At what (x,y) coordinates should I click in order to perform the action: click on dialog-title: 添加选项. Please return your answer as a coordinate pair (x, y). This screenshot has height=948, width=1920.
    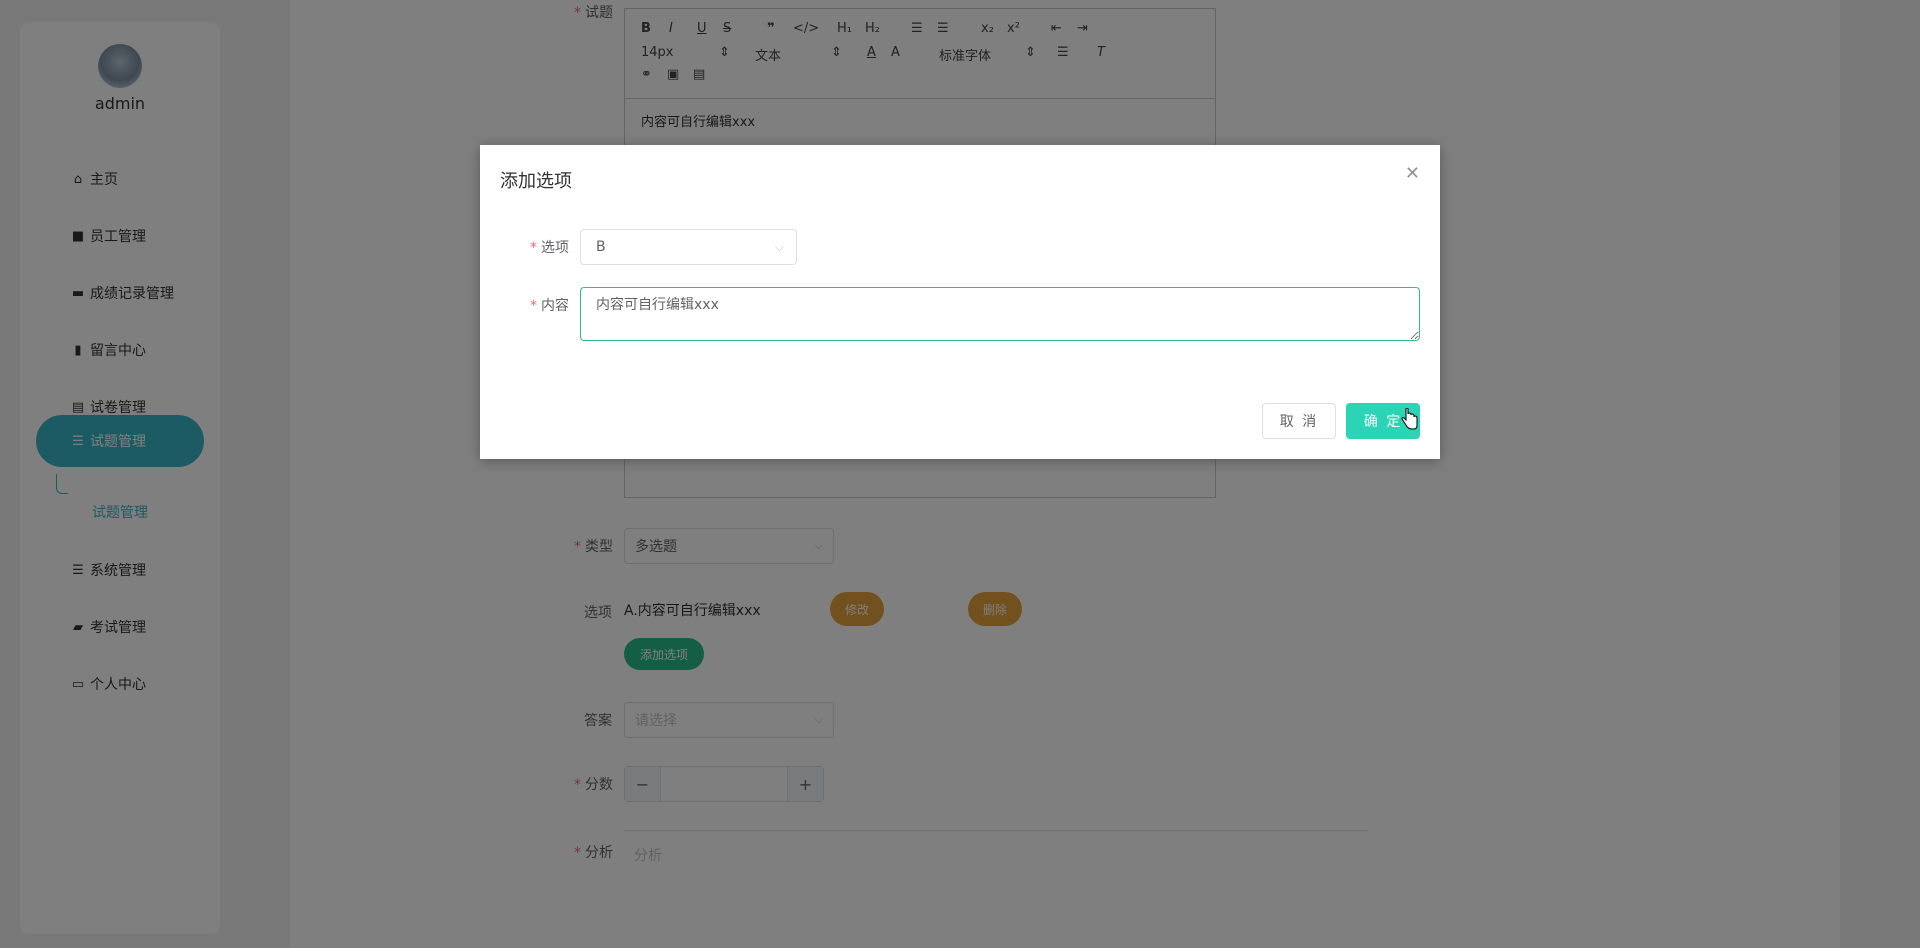
    Looking at the image, I should click on (536, 181).